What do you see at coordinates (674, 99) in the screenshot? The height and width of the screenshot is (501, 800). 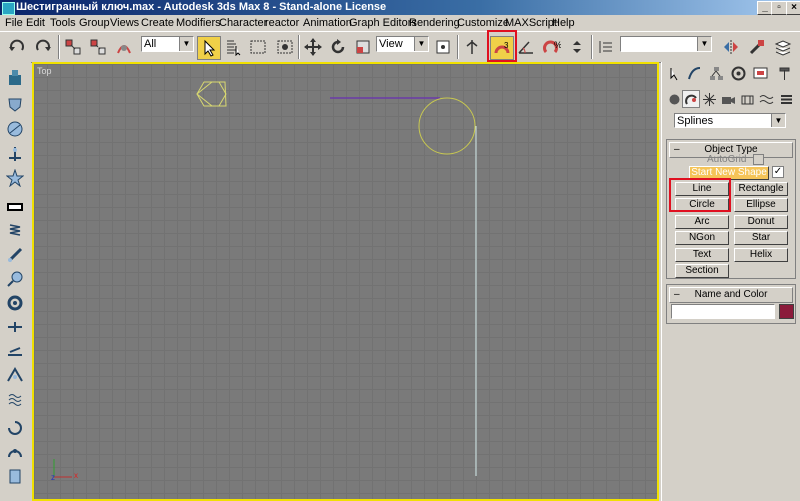 I see `geometry-icon` at bounding box center [674, 99].